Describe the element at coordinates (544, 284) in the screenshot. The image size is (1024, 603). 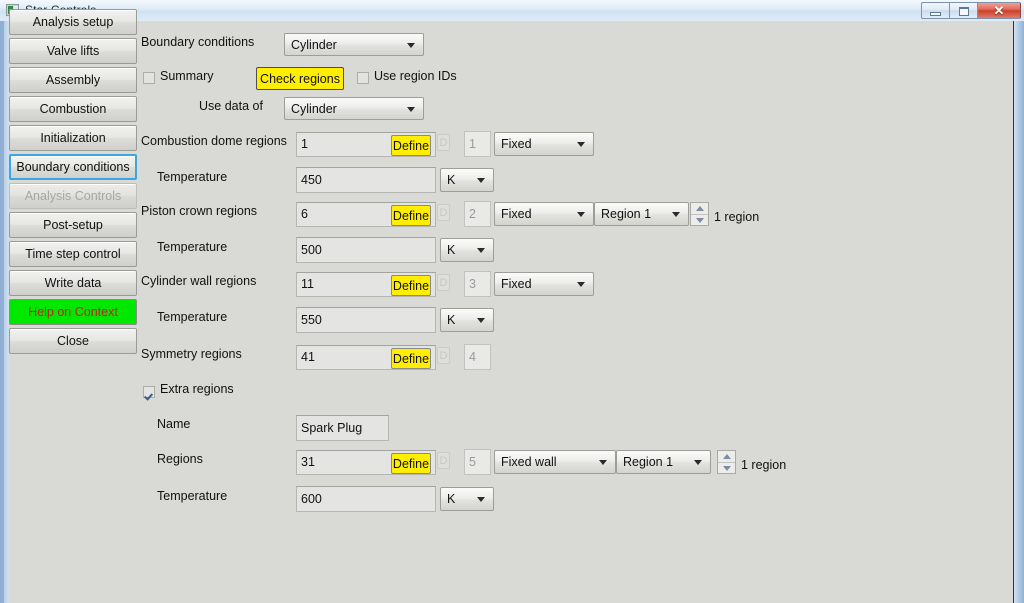
I see `cylinder-wall-type-select: Fixed` at that location.